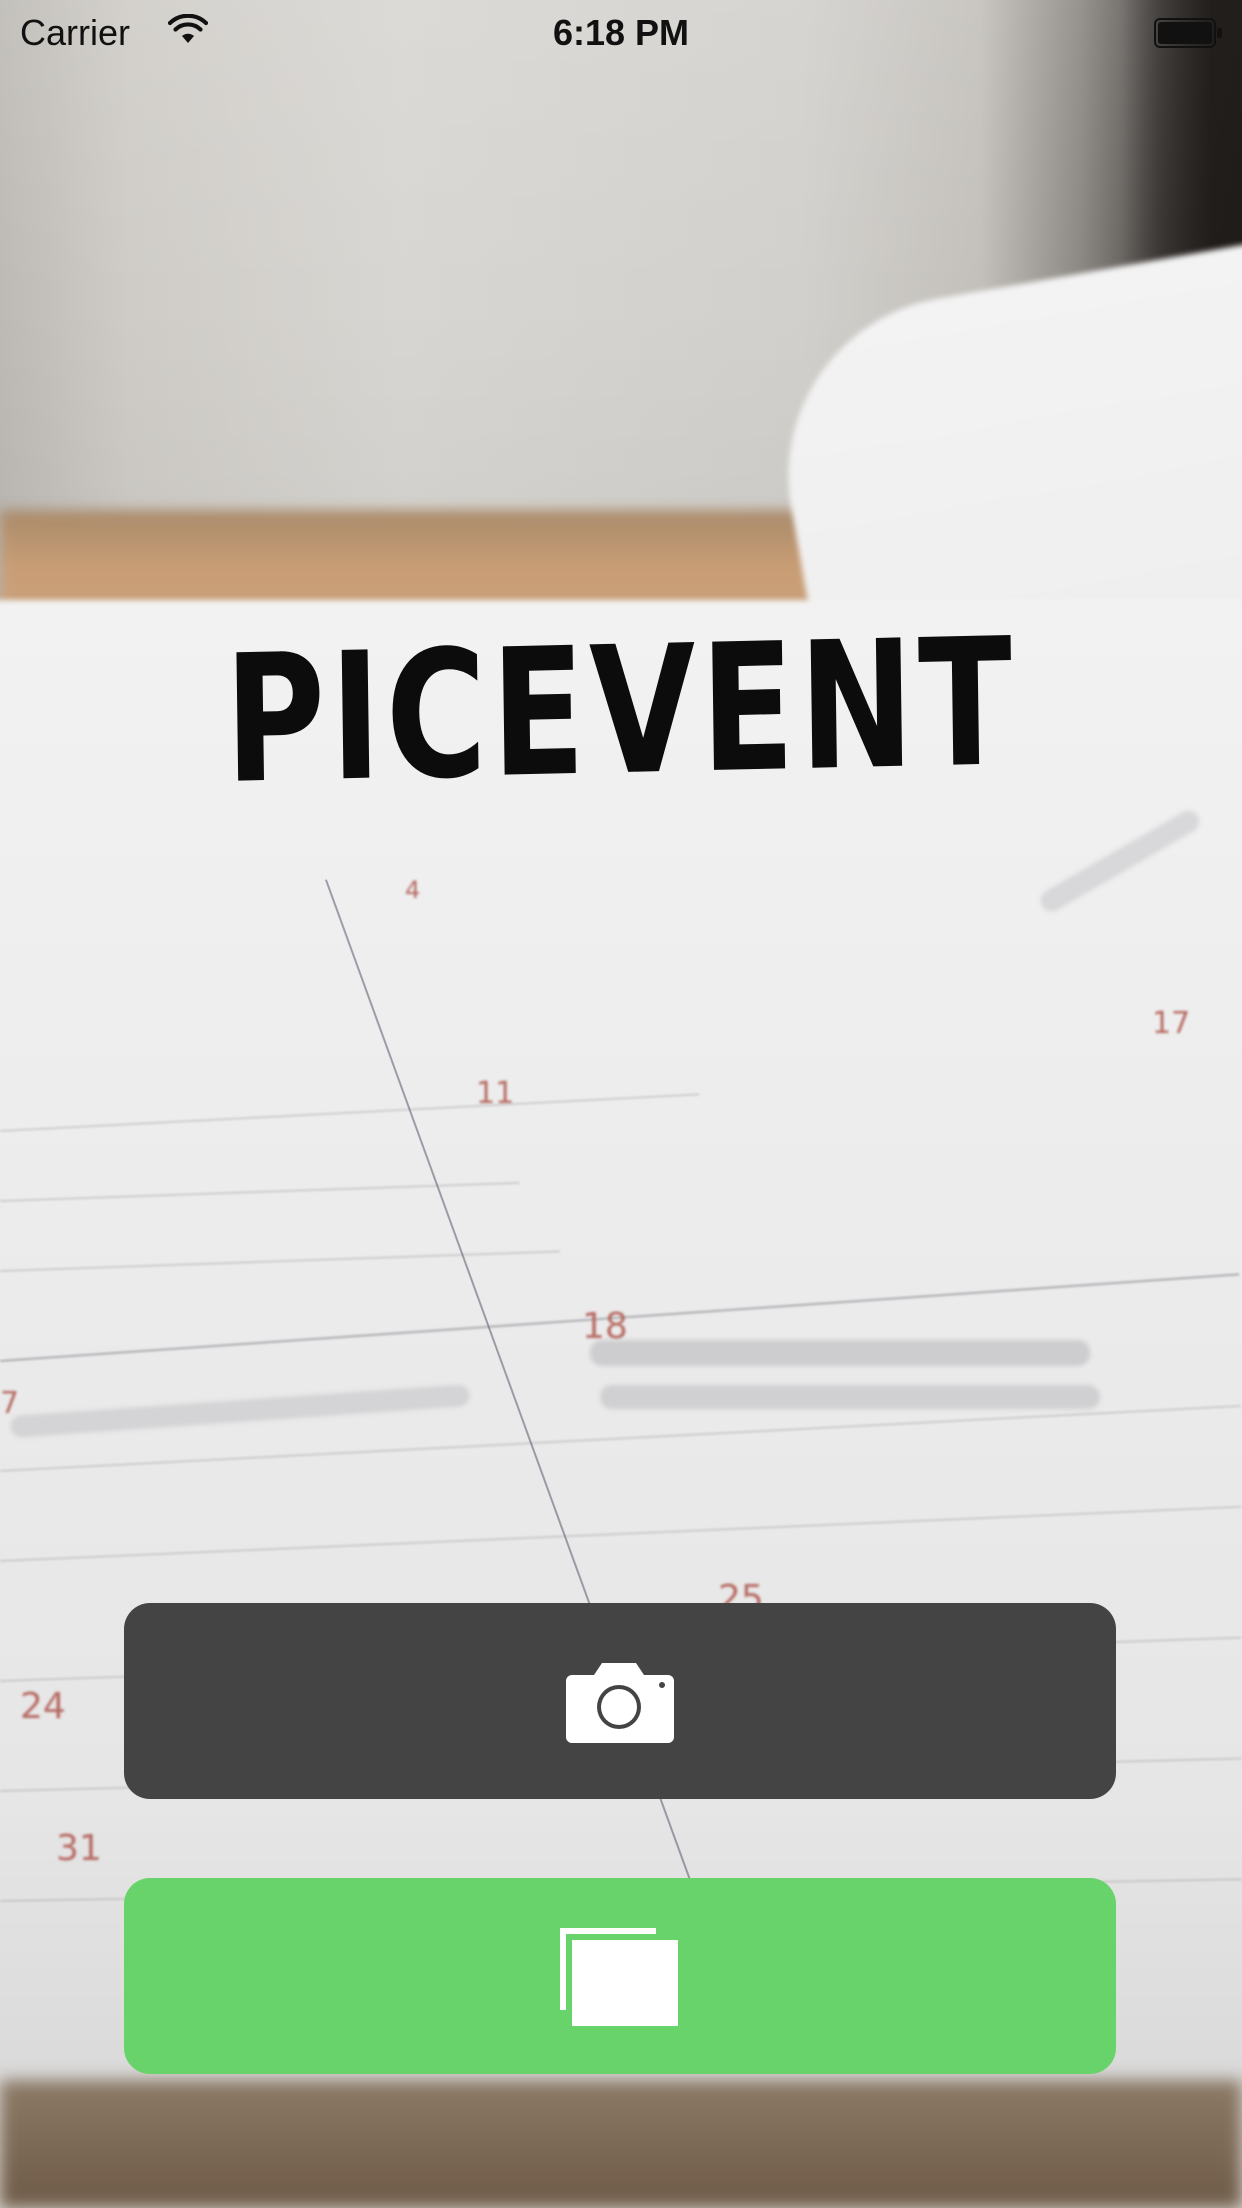  What do you see at coordinates (79, 1848) in the screenshot?
I see `calendar-number: 31` at bounding box center [79, 1848].